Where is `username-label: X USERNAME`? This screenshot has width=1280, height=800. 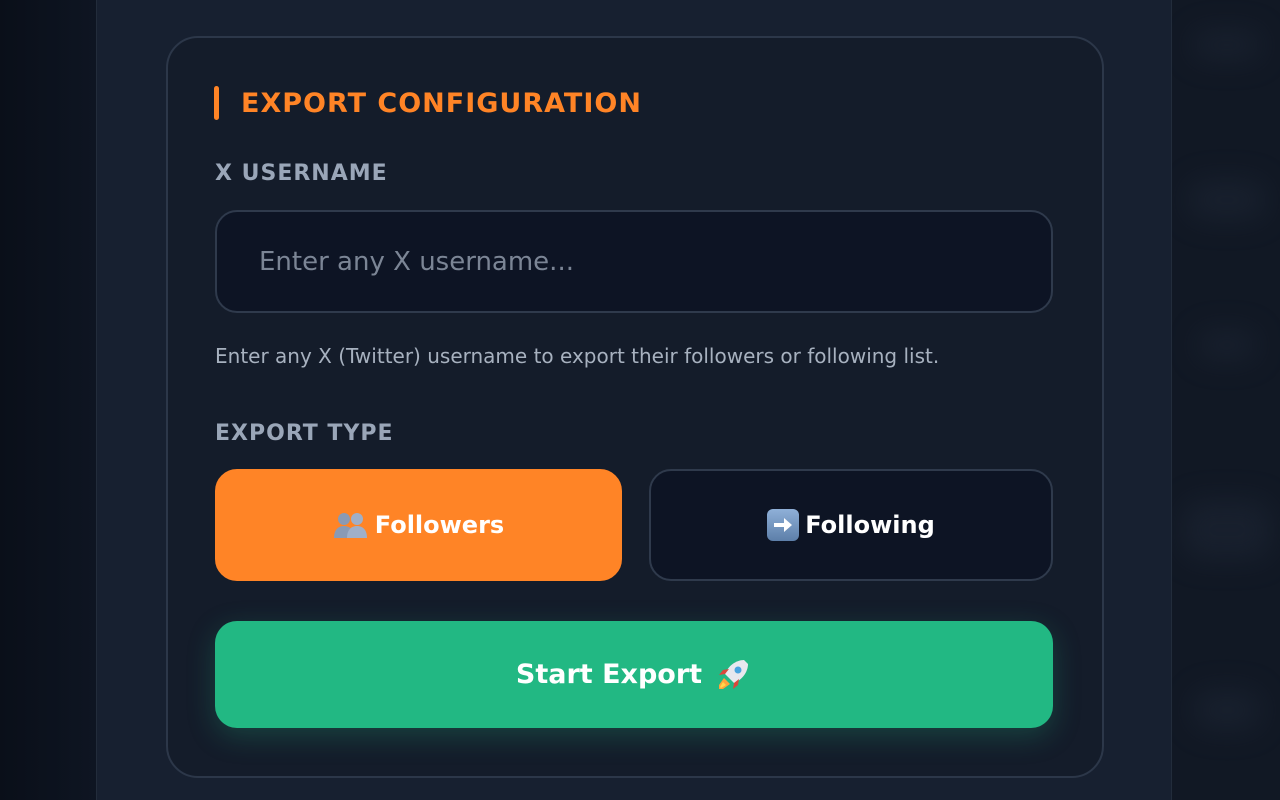 username-label: X USERNAME is located at coordinates (301, 173).